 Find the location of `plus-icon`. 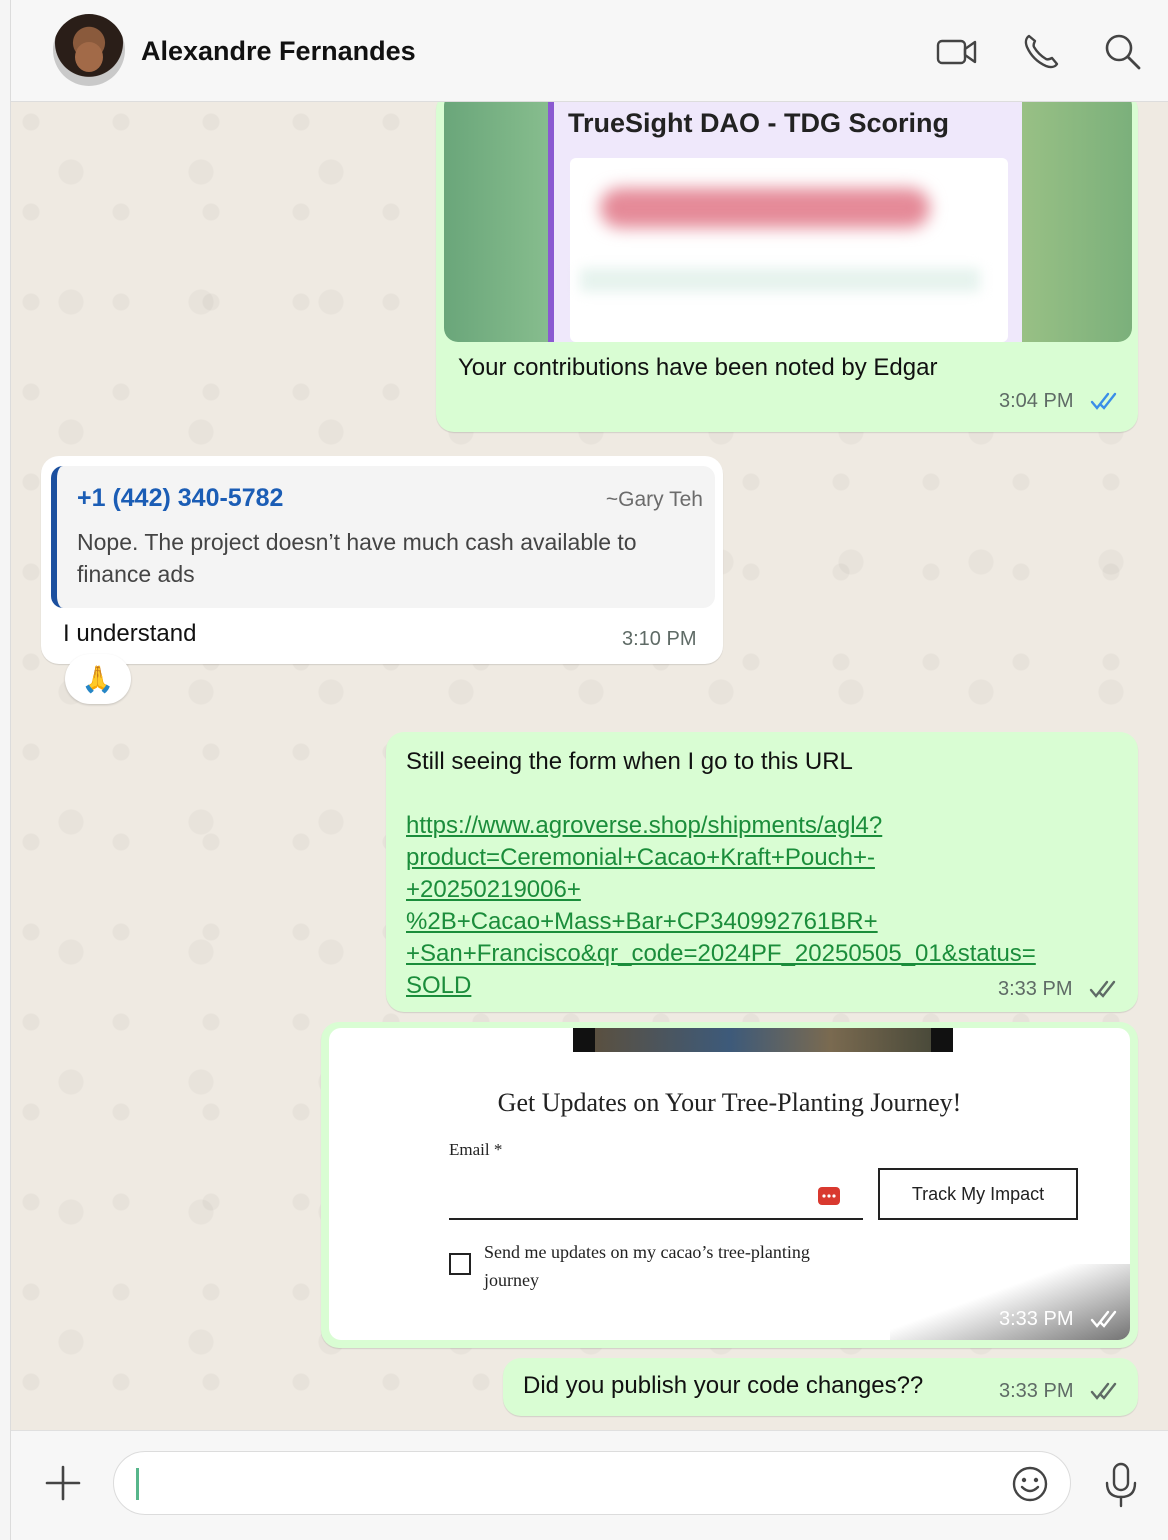

plus-icon is located at coordinates (63, 1483).